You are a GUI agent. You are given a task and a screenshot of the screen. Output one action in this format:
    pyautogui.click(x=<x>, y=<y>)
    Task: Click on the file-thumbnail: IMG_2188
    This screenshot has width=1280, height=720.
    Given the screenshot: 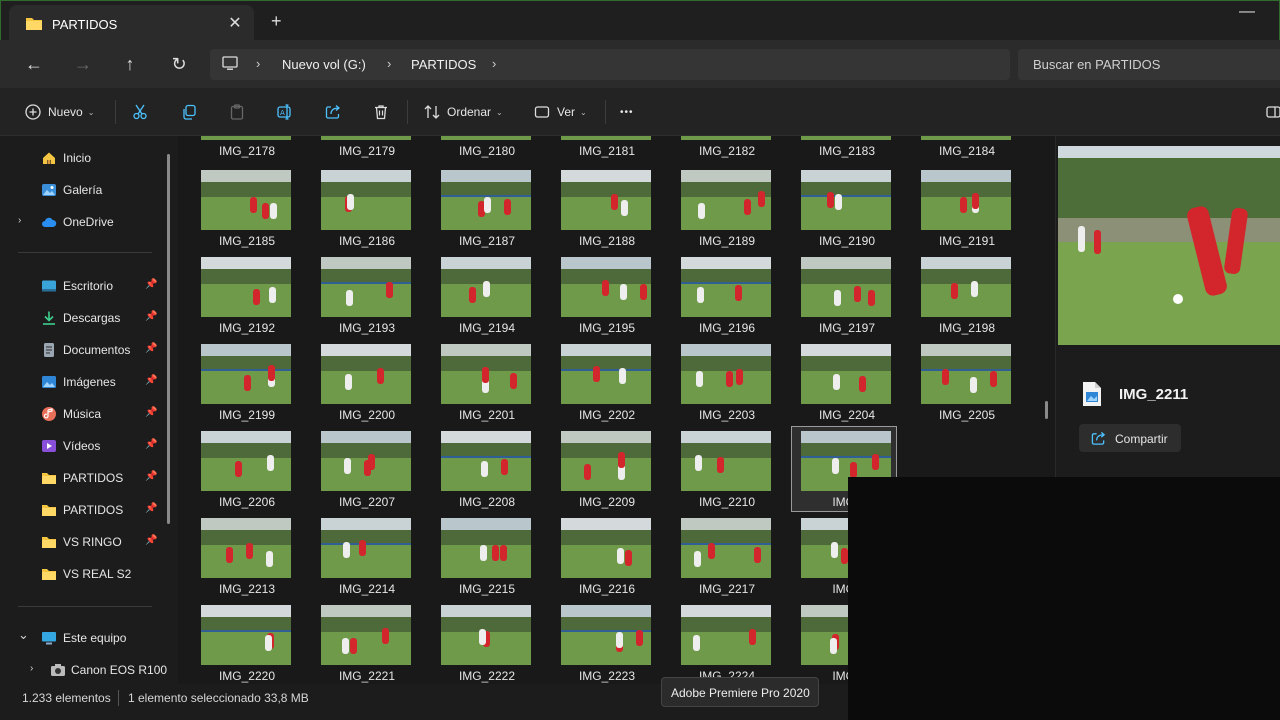 What is the action you would take?
    pyautogui.click(x=604, y=208)
    